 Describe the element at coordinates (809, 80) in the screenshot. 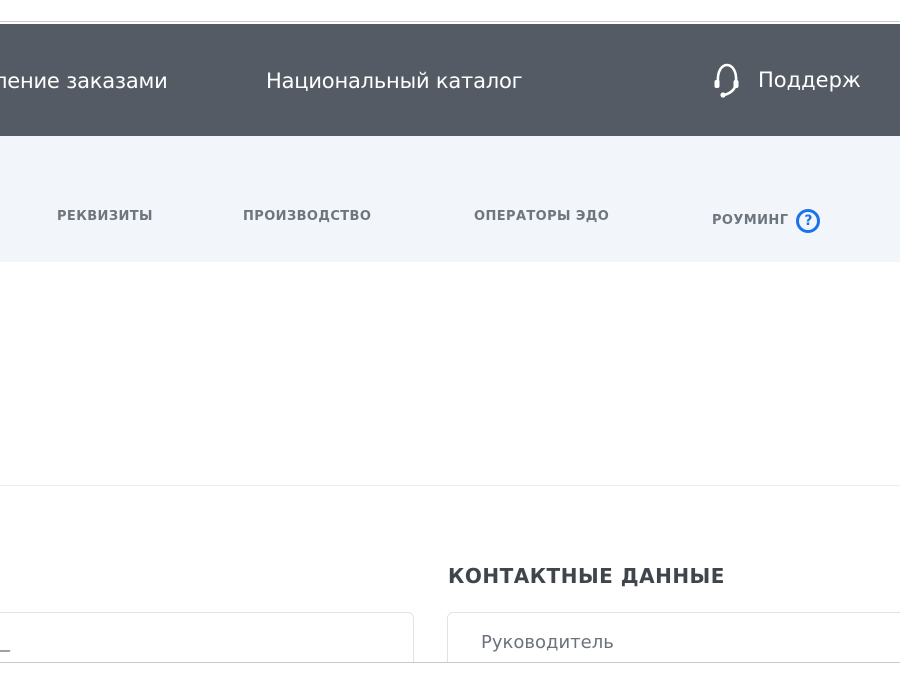

I see `support-label: Поддерж` at that location.